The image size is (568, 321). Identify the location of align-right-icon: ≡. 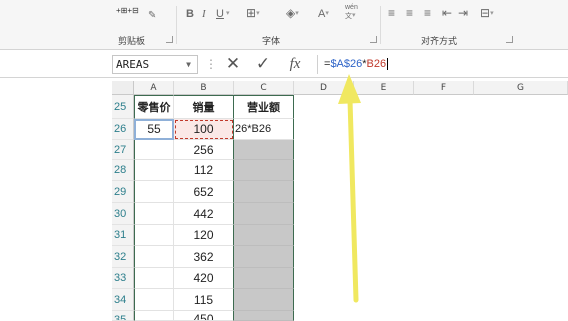
(427, 13).